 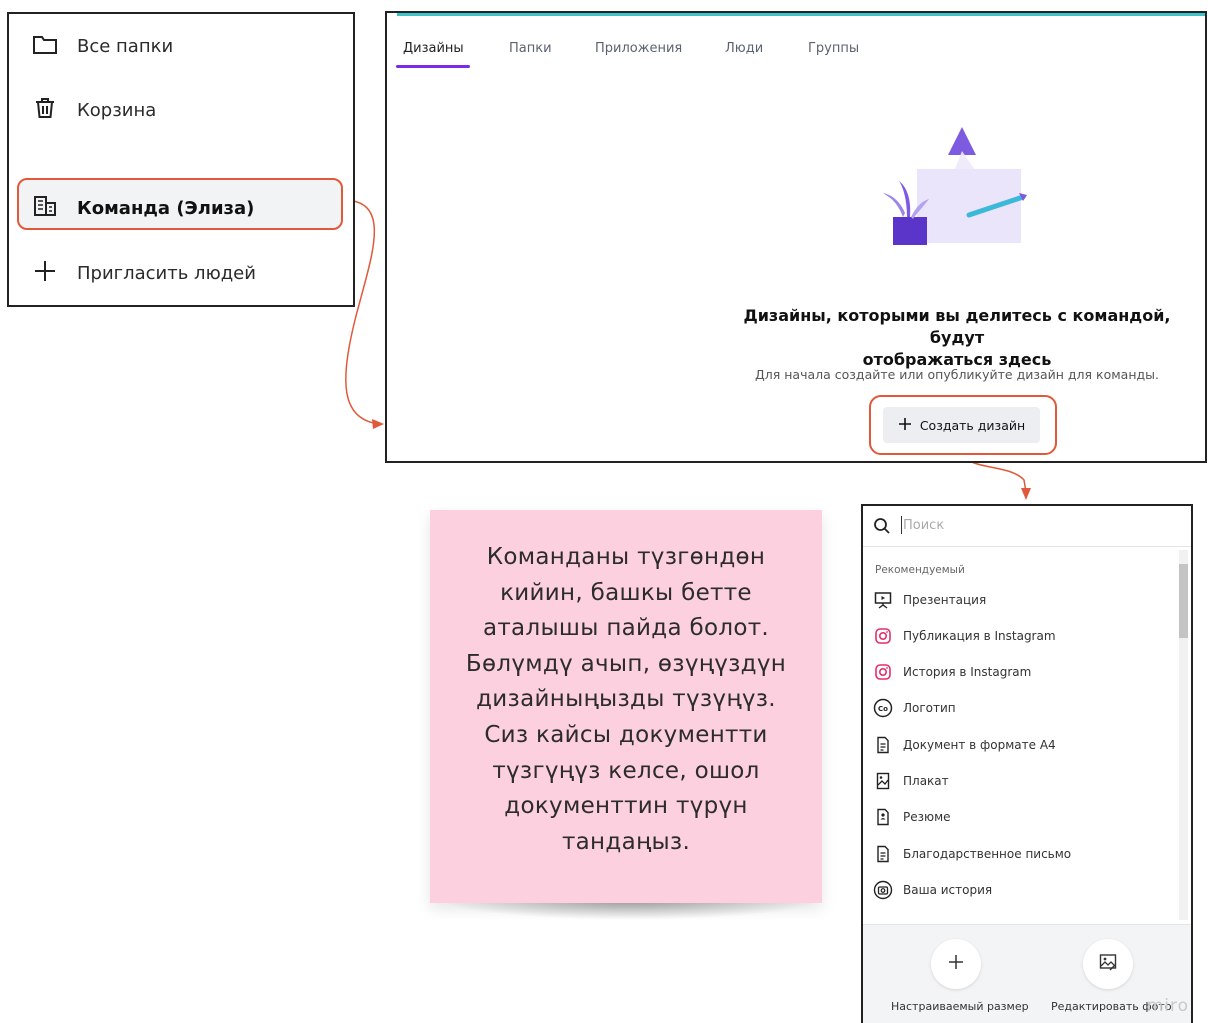 I want to click on create-design-button: Создать дизайн, so click(x=961, y=425).